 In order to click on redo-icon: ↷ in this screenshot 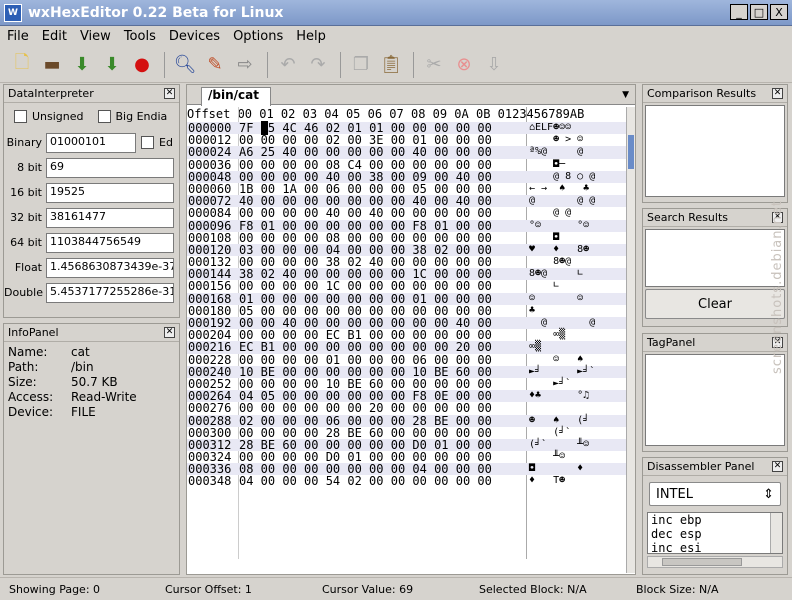, I will do `click(318, 65)`.